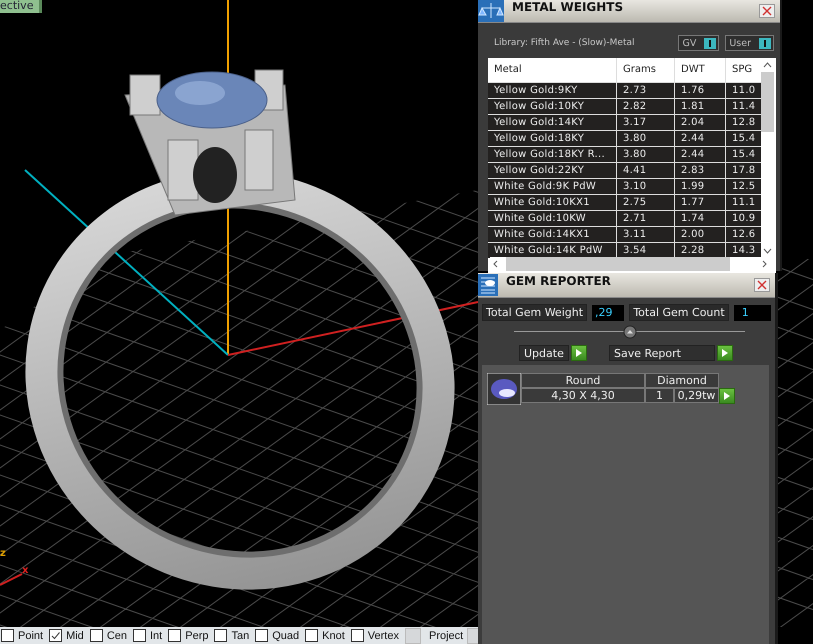  Describe the element at coordinates (749, 43) in the screenshot. I see `toggle-button: User` at that location.